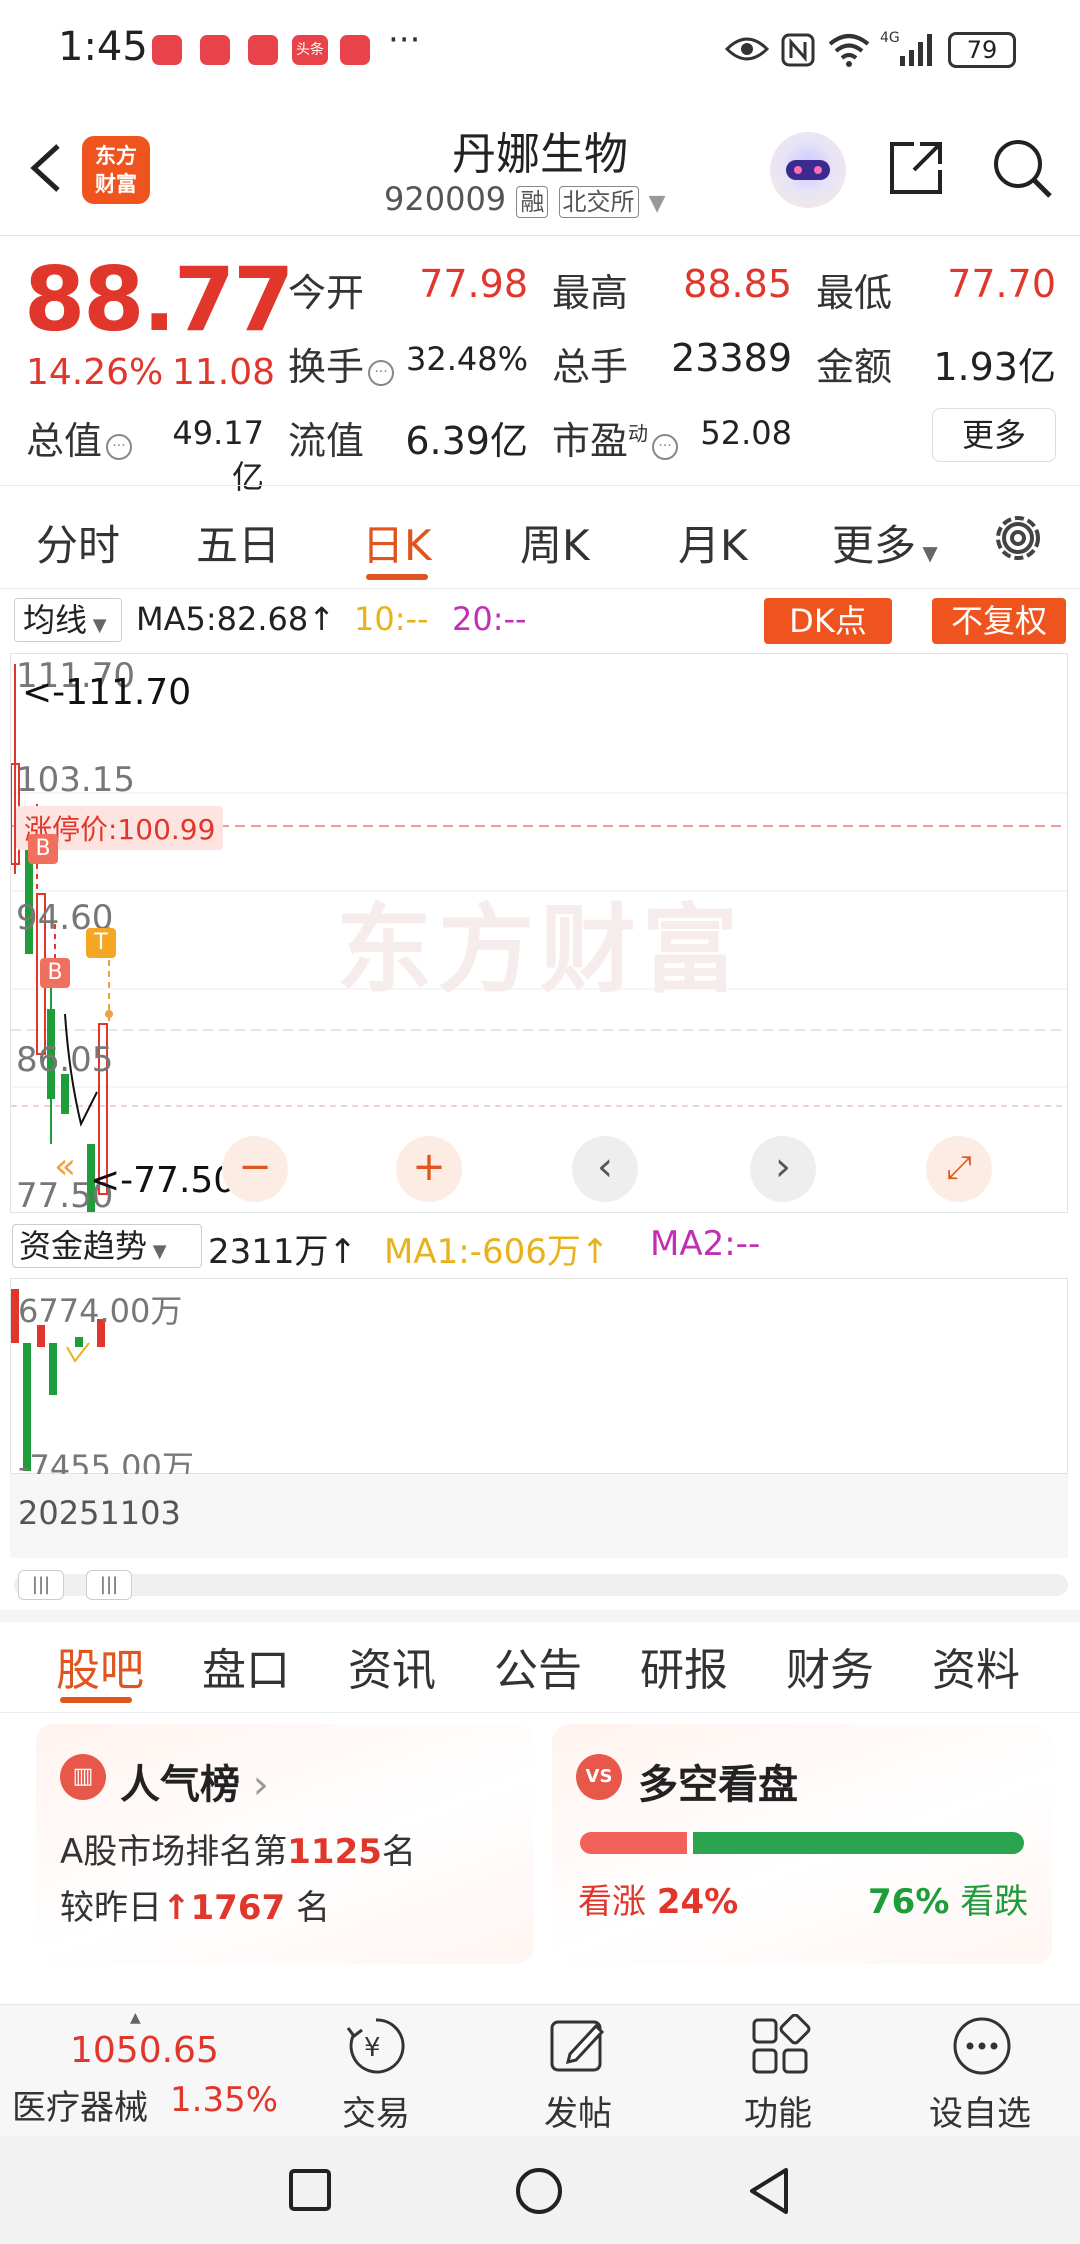 Image resolution: width=1080 pixels, height=2244 pixels. What do you see at coordinates (769, 2191) in the screenshot?
I see `back-nav-icon` at bounding box center [769, 2191].